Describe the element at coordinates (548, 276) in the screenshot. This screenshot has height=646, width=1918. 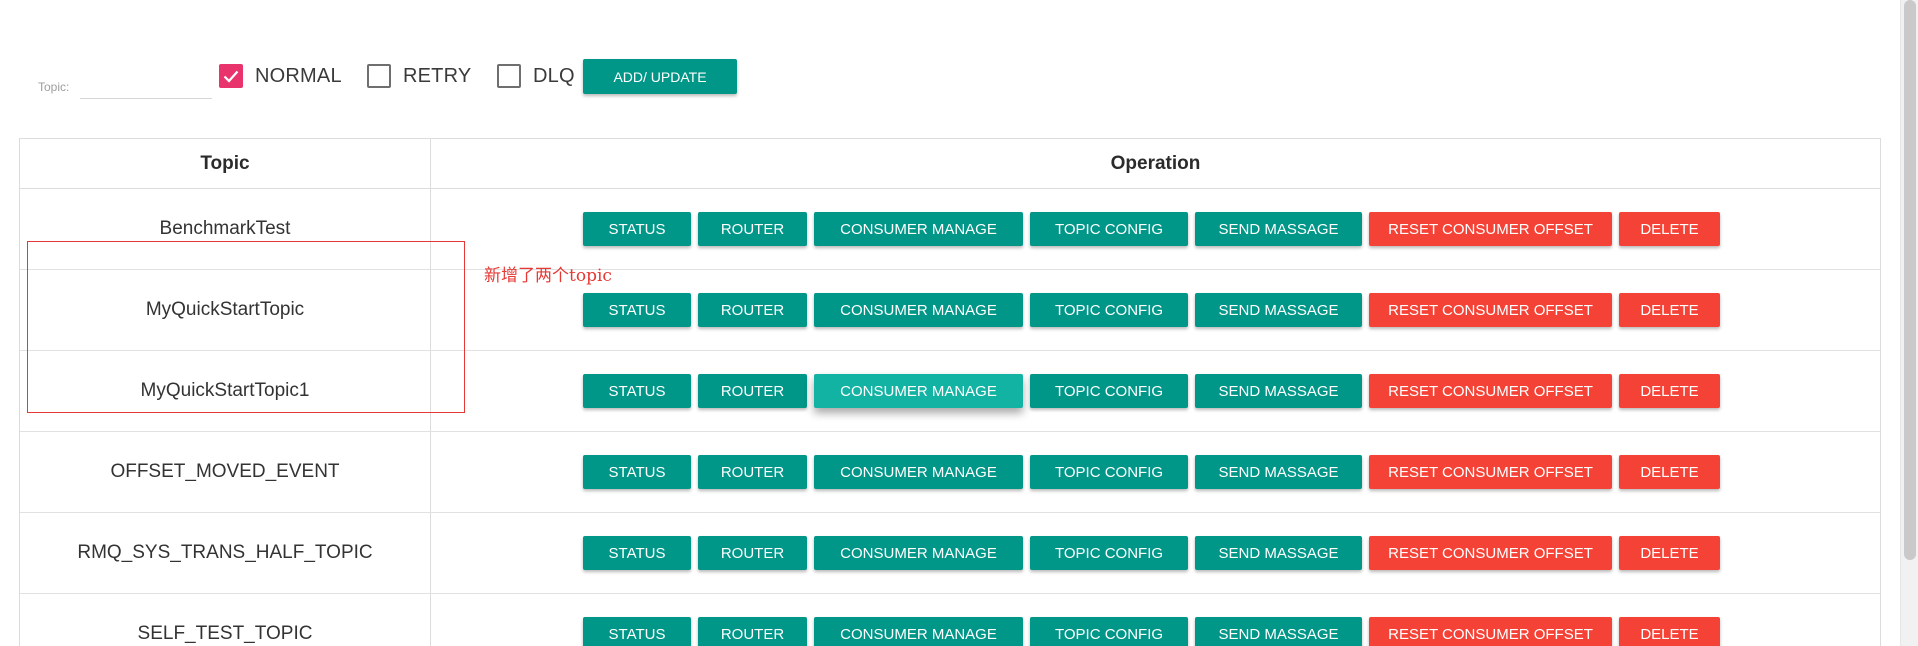
I see `annotation-note: 新增了两个topic` at that location.